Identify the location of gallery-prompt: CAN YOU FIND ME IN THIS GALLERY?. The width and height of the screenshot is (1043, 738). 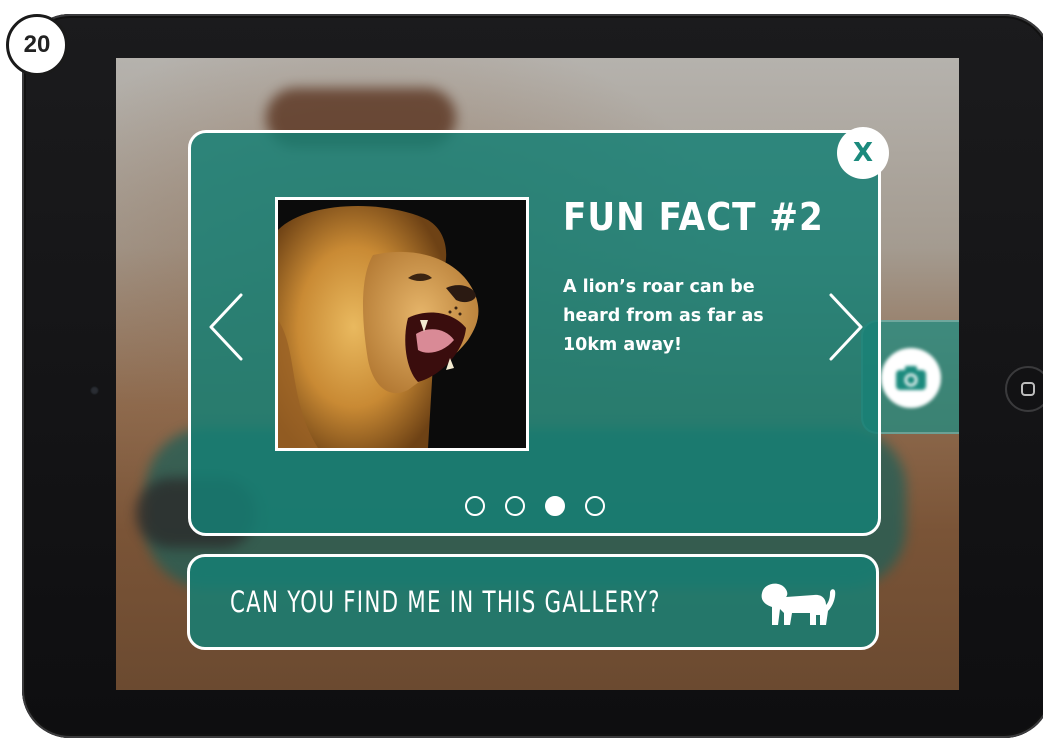
(445, 602).